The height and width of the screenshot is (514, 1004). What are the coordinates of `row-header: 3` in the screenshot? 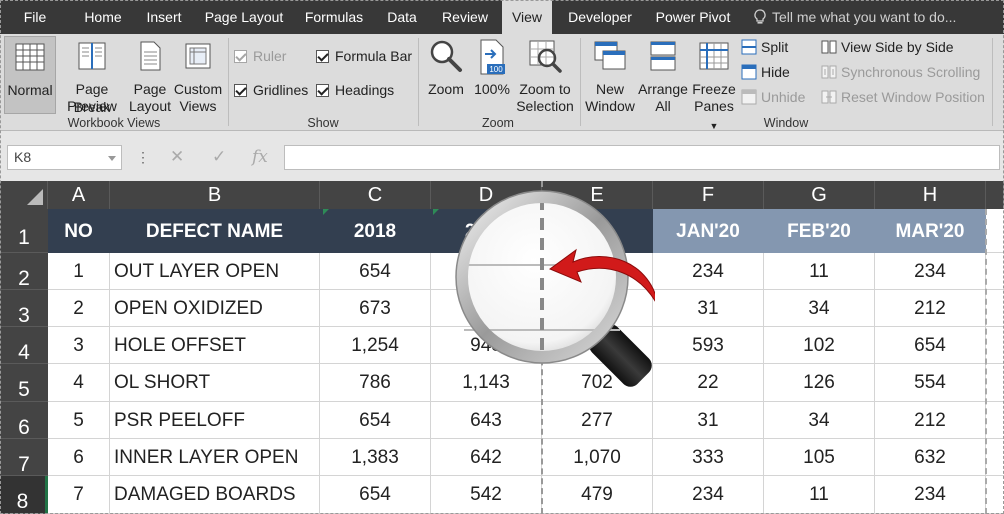 It's located at (24, 308).